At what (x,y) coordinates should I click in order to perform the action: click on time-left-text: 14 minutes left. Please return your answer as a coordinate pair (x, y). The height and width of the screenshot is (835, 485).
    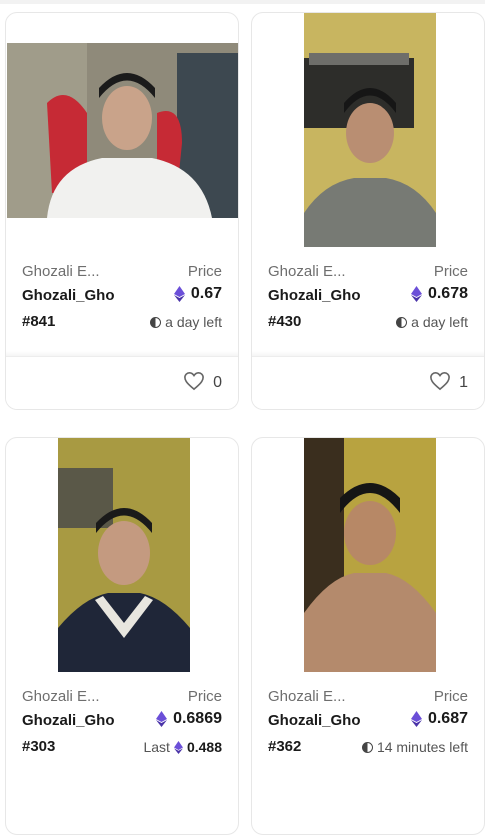
    Looking at the image, I should click on (422, 747).